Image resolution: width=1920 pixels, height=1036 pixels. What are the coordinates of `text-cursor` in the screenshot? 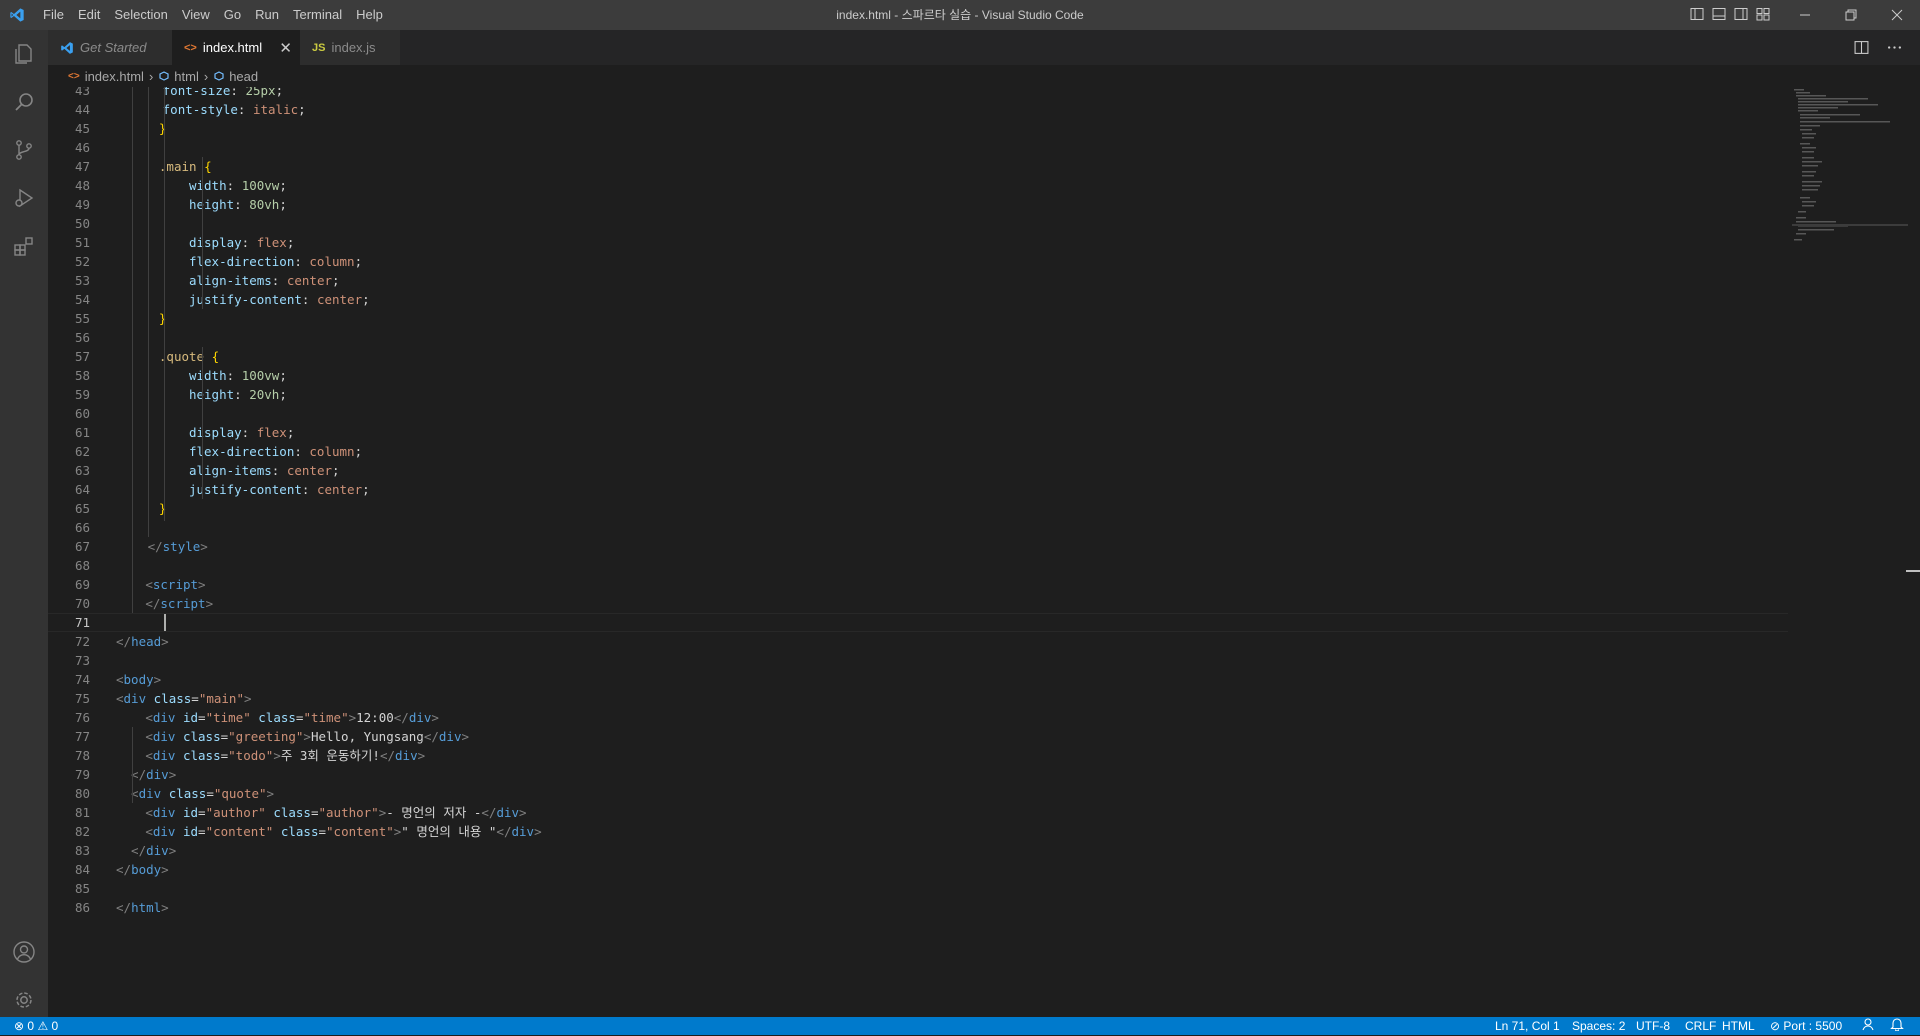 It's located at (165, 622).